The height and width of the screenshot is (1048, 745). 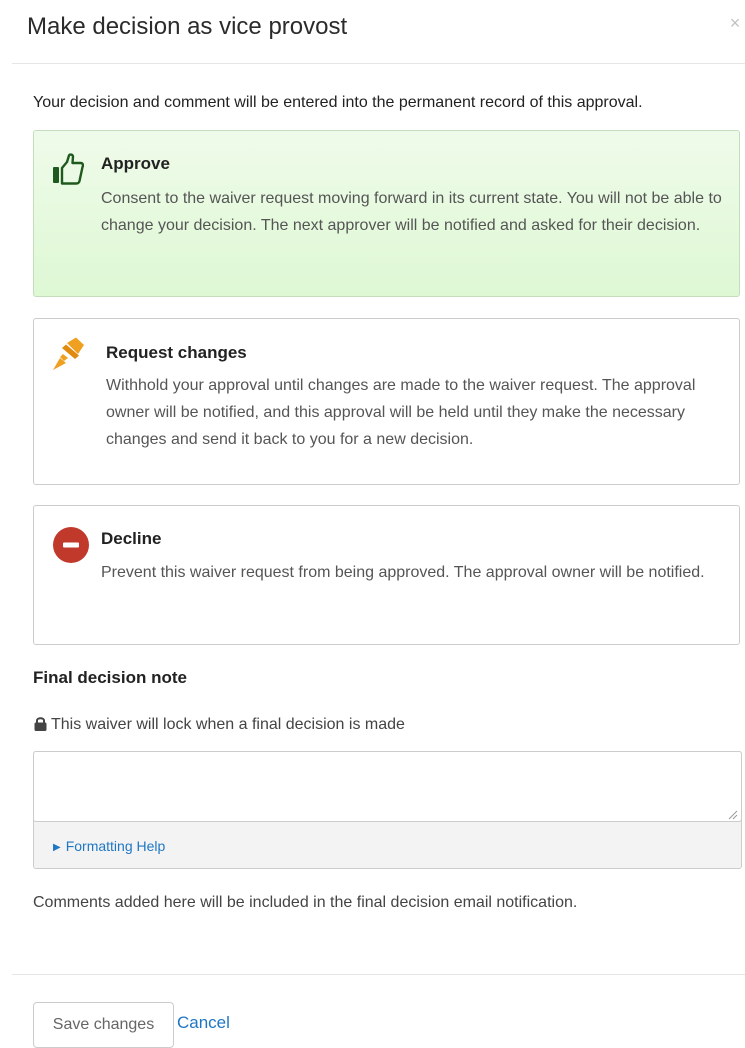 I want to click on option-approve-title: Approve, so click(x=135, y=163).